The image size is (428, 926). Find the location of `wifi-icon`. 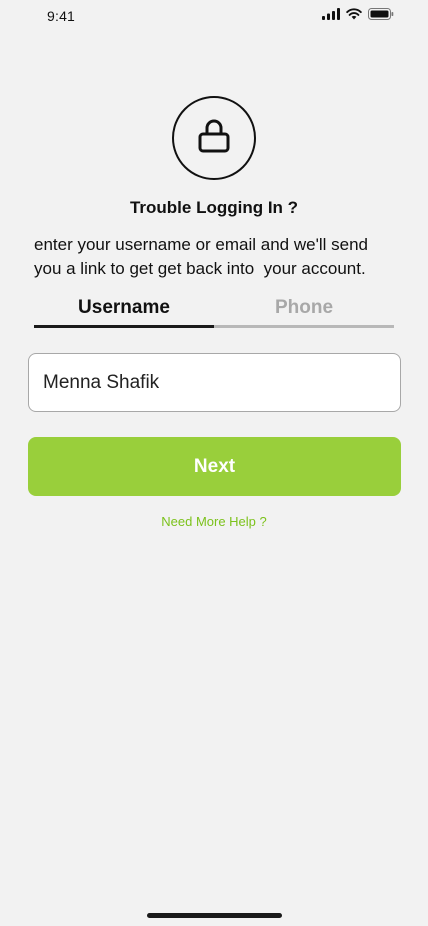

wifi-icon is located at coordinates (354, 14).